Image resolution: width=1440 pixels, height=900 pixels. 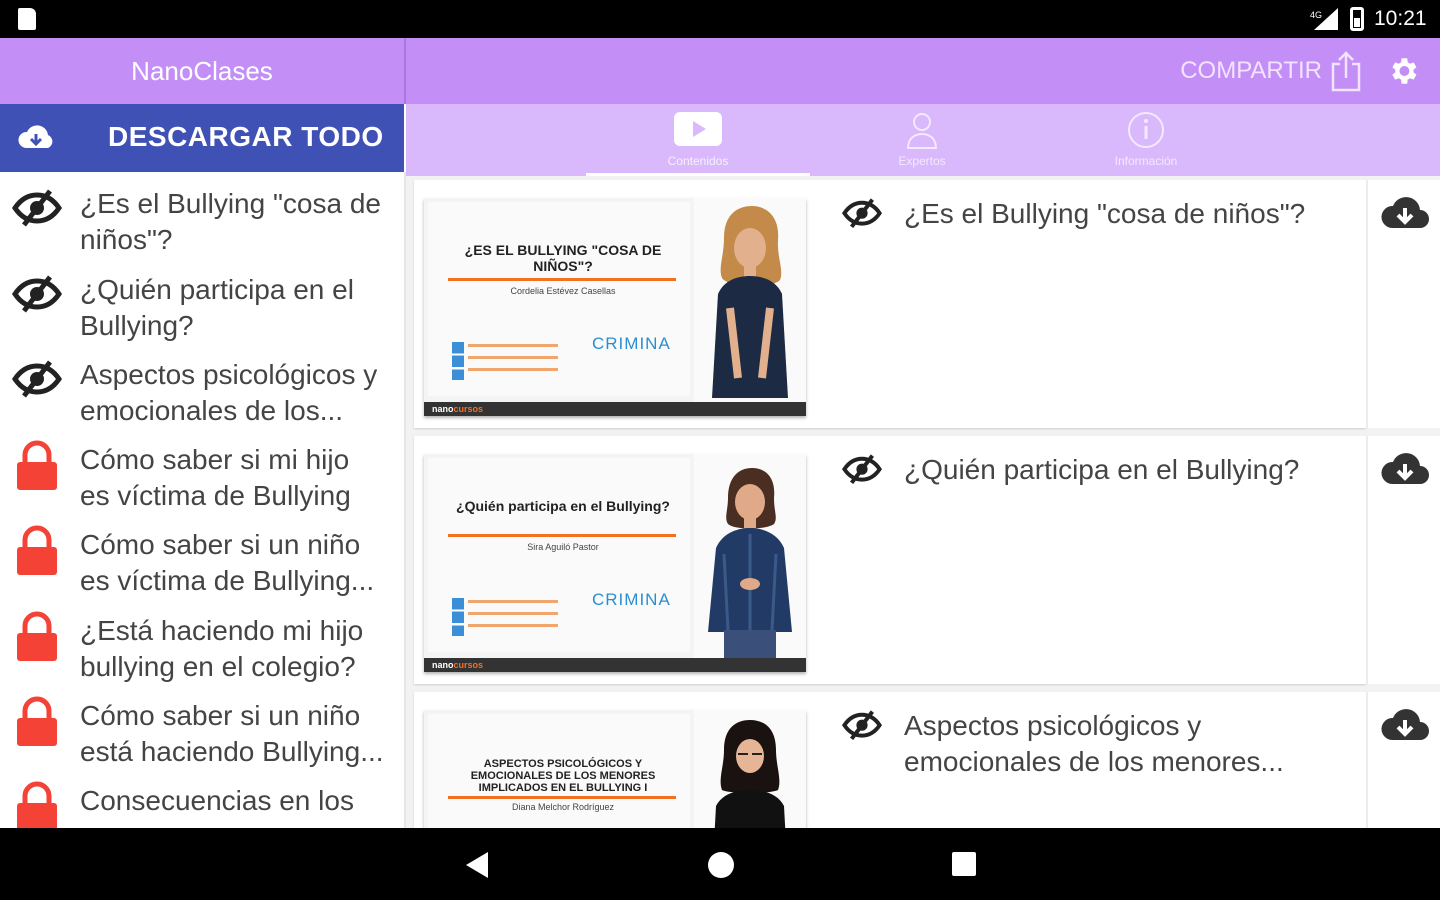 I want to click on lesson-item: Consecuencias en los, so click(x=202, y=798).